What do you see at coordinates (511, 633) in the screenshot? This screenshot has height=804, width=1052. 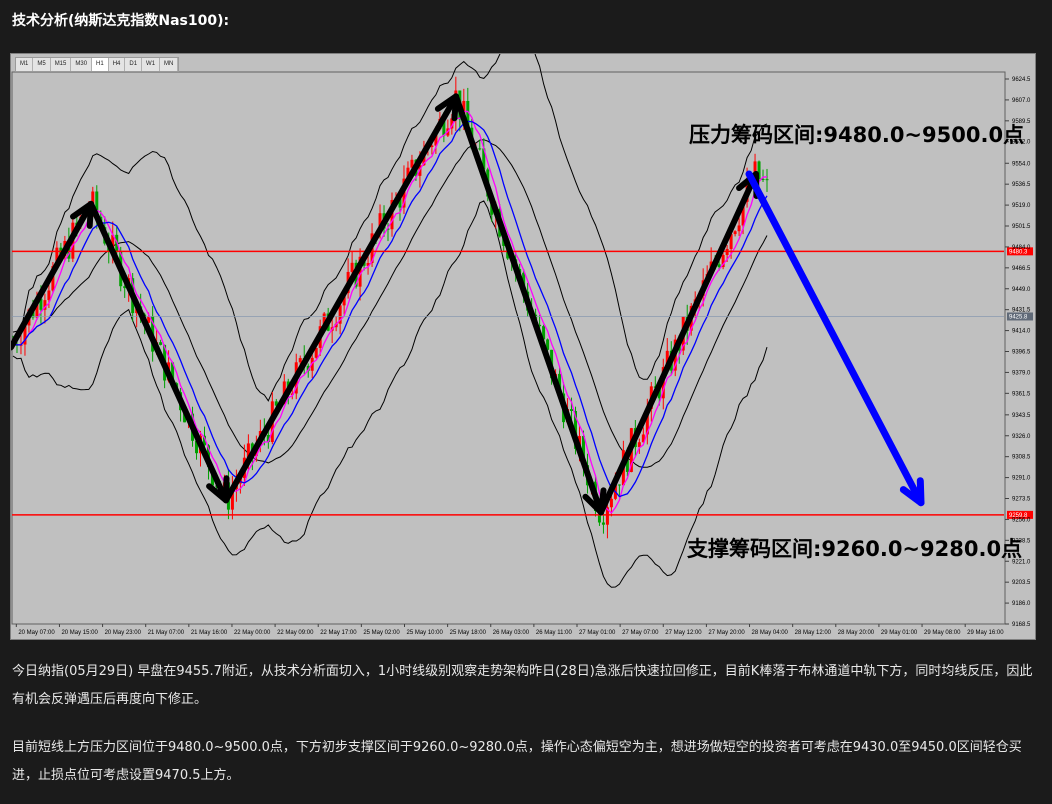 I see `time-tick-label: 26 May 03:00` at bounding box center [511, 633].